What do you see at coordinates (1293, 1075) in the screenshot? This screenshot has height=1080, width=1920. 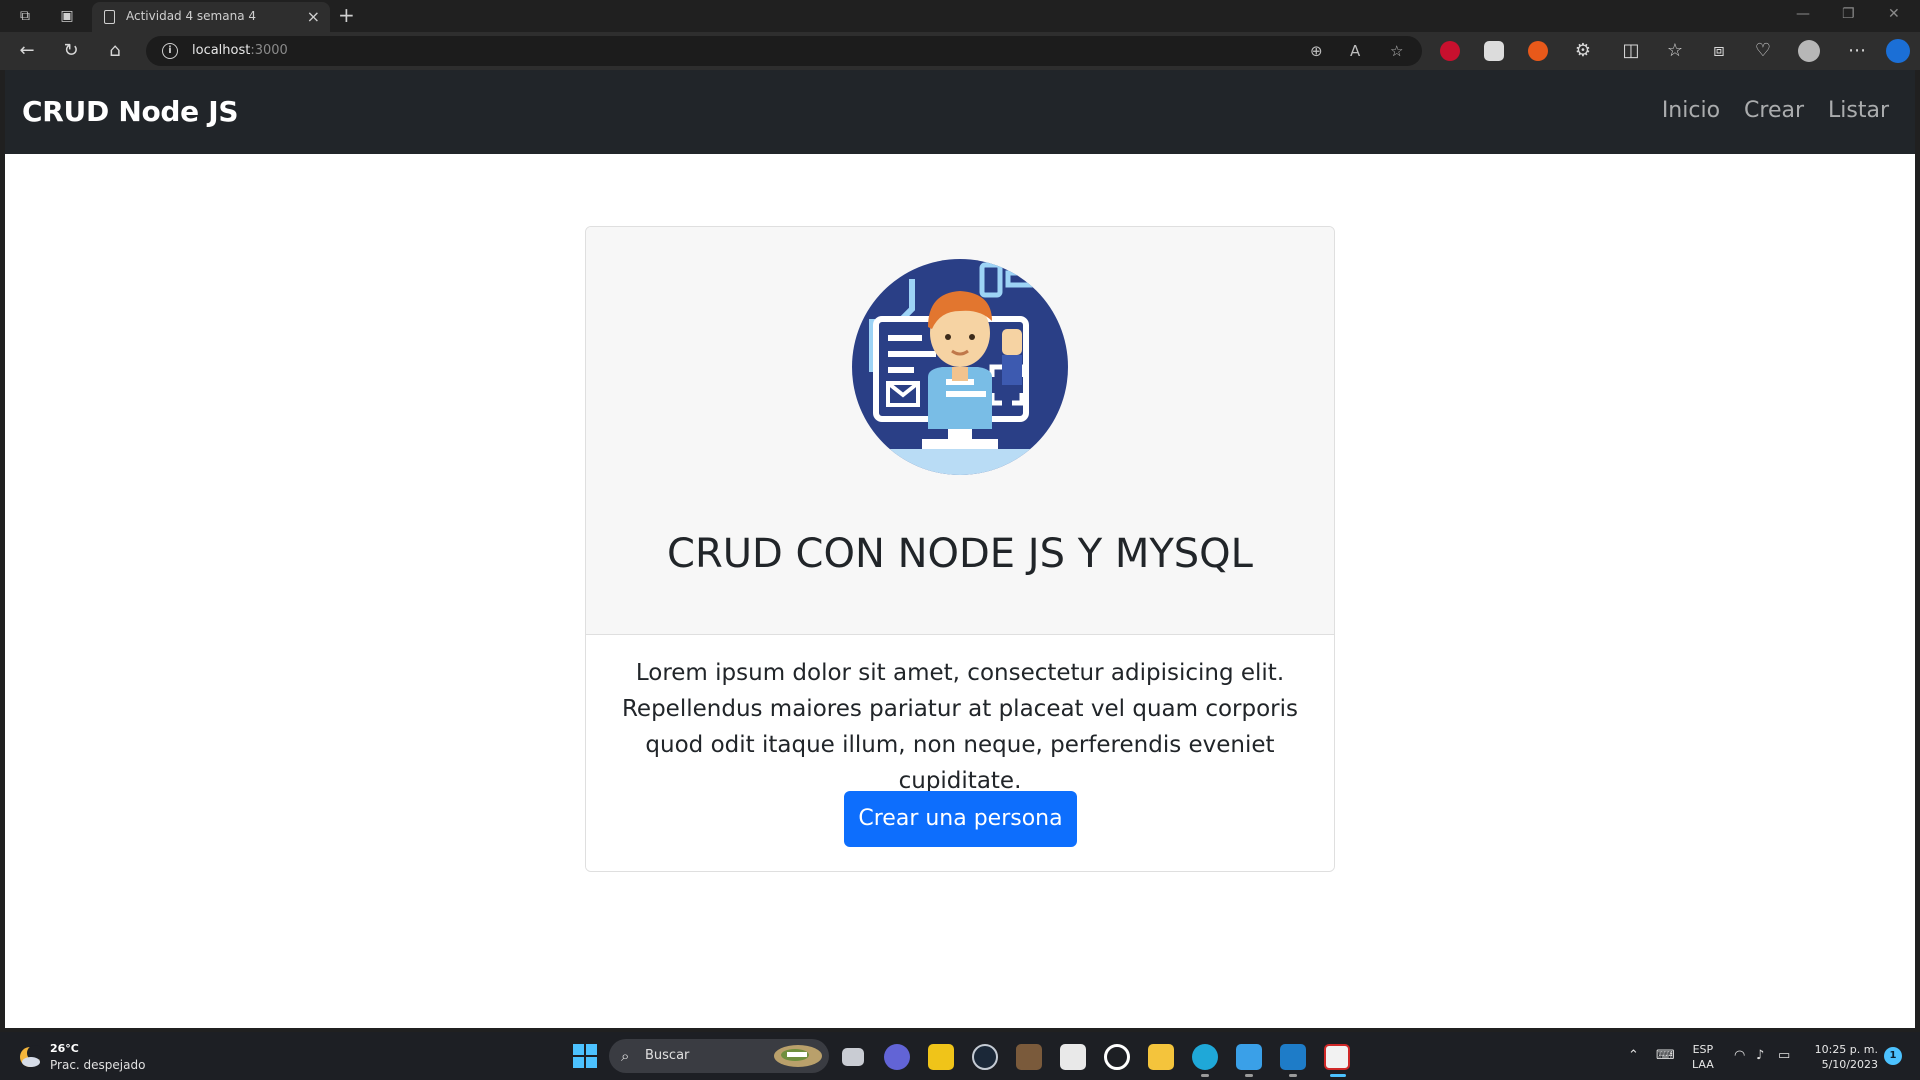 I see `vscode-running-indicator` at bounding box center [1293, 1075].